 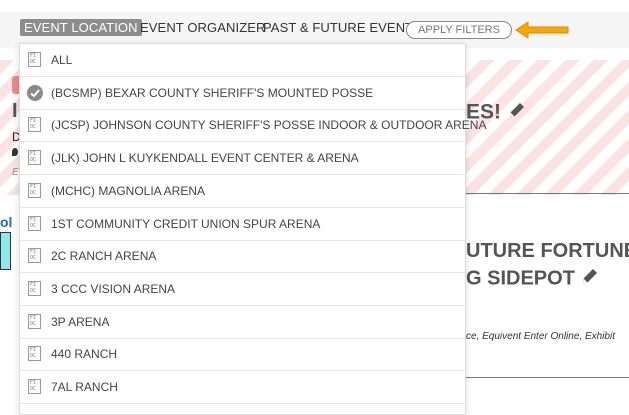 What do you see at coordinates (242, 355) in the screenshot?
I see `dropdown-option: FI OC 440 RANCH` at bounding box center [242, 355].